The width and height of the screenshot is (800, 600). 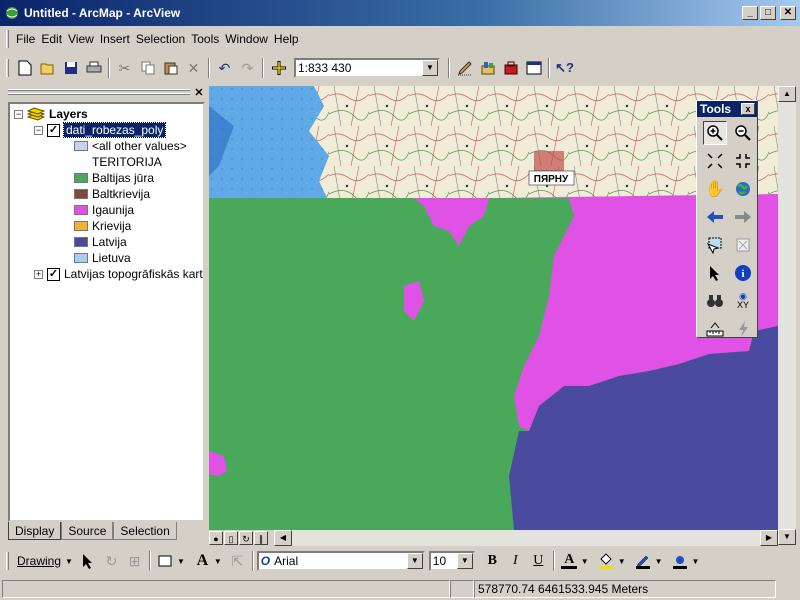 What do you see at coordinates (680, 561) in the screenshot?
I see `marker-color-icon` at bounding box center [680, 561].